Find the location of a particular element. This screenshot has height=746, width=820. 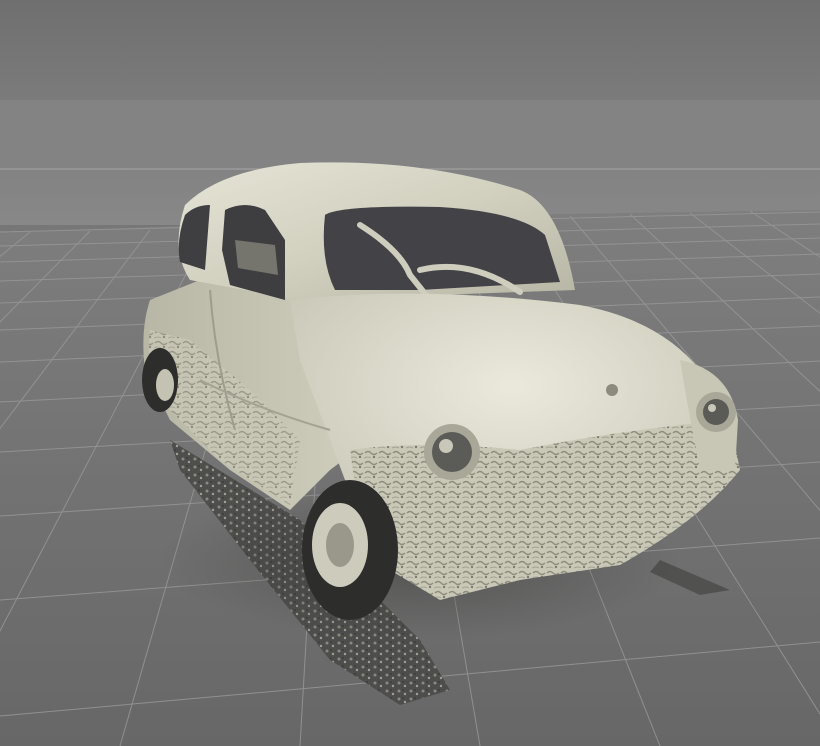

rear-wheel is located at coordinates (160, 380).